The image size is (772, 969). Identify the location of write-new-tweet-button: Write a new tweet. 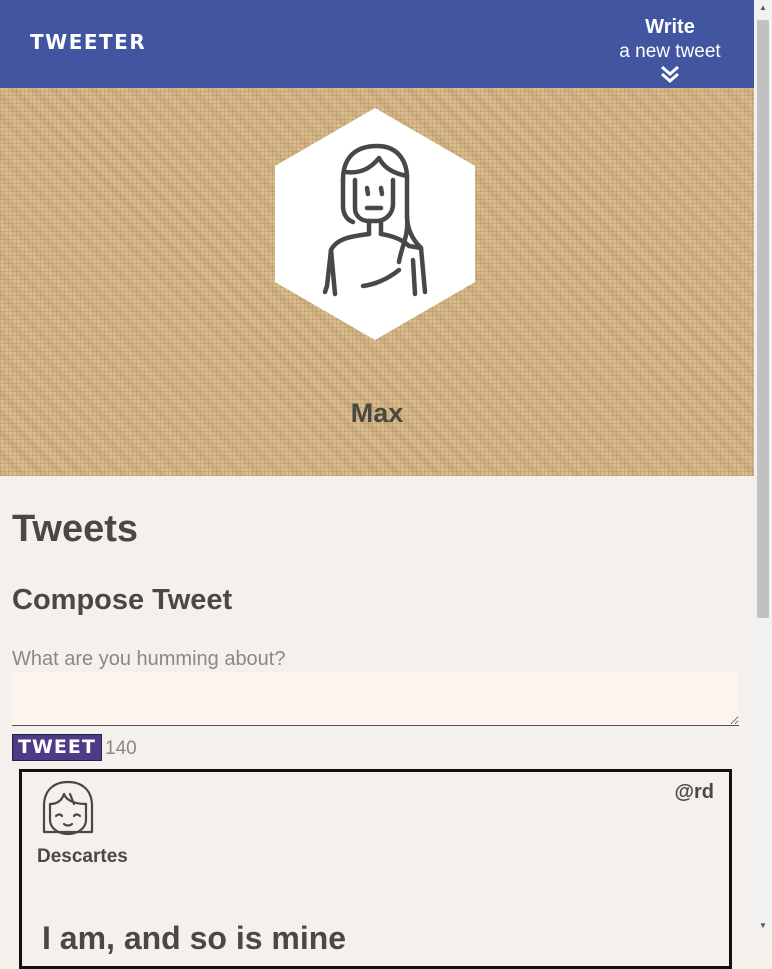
(670, 48).